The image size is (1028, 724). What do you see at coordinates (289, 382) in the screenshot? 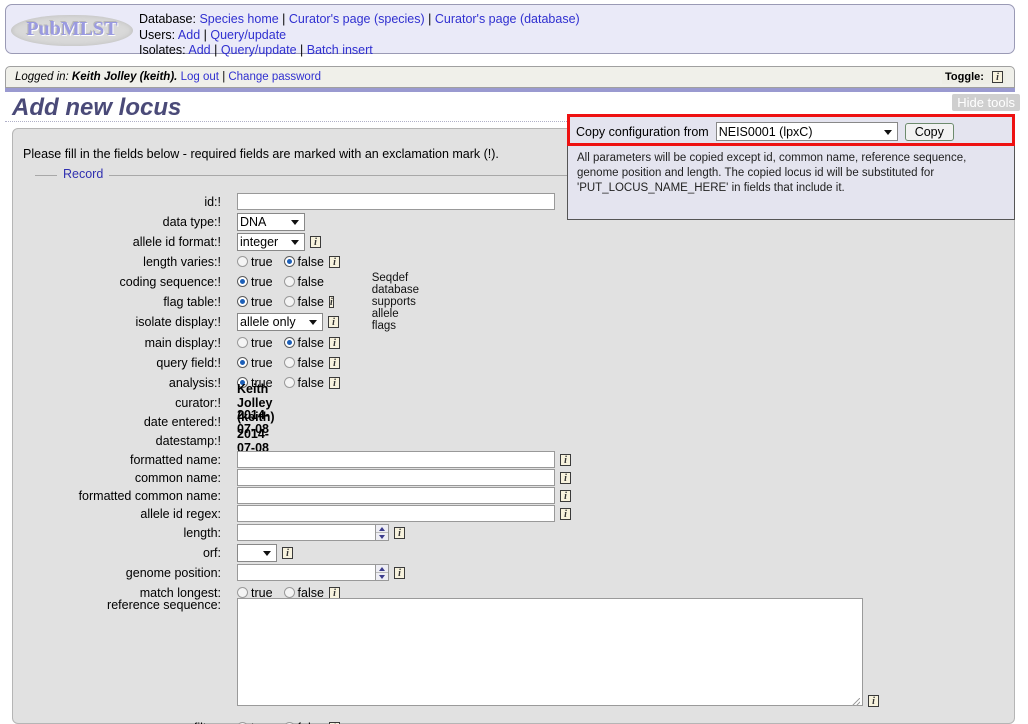
I see `analysis-radio-false` at bounding box center [289, 382].